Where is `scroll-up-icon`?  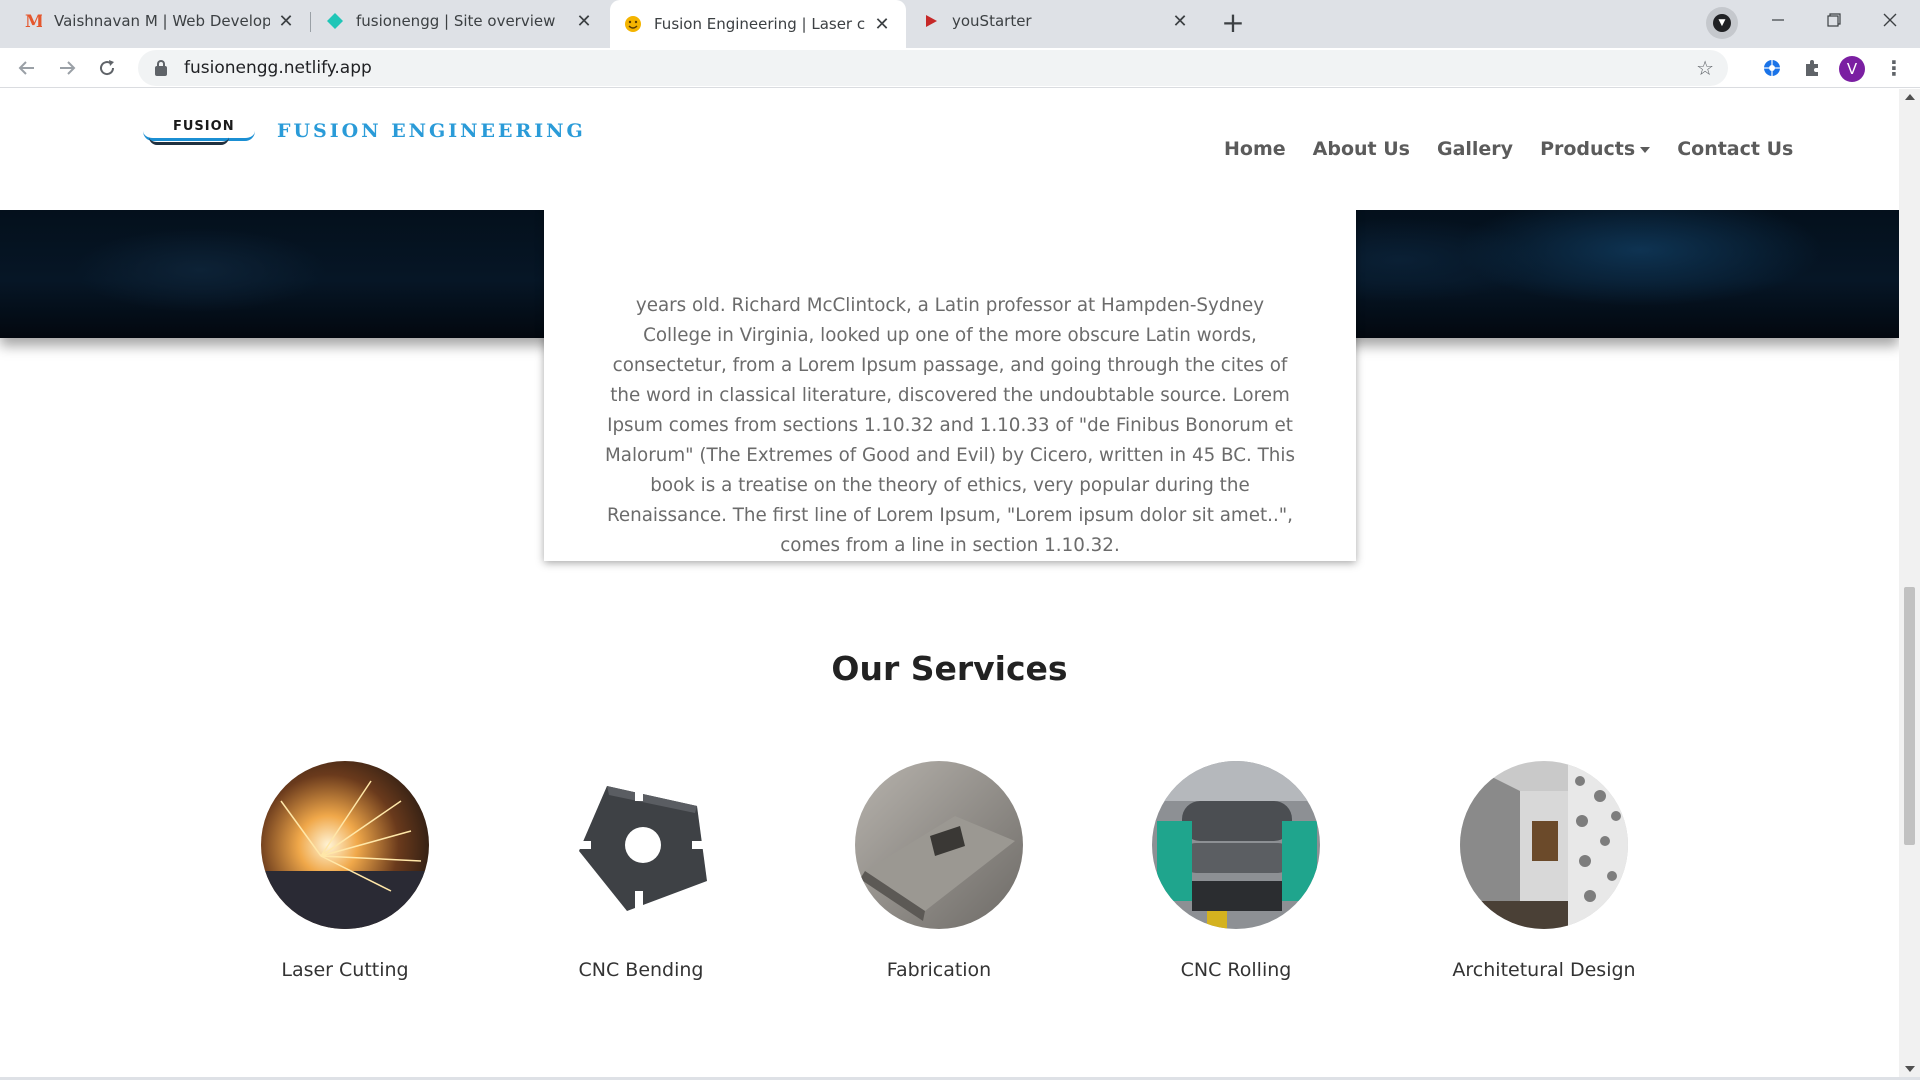 scroll-up-icon is located at coordinates (1910, 97).